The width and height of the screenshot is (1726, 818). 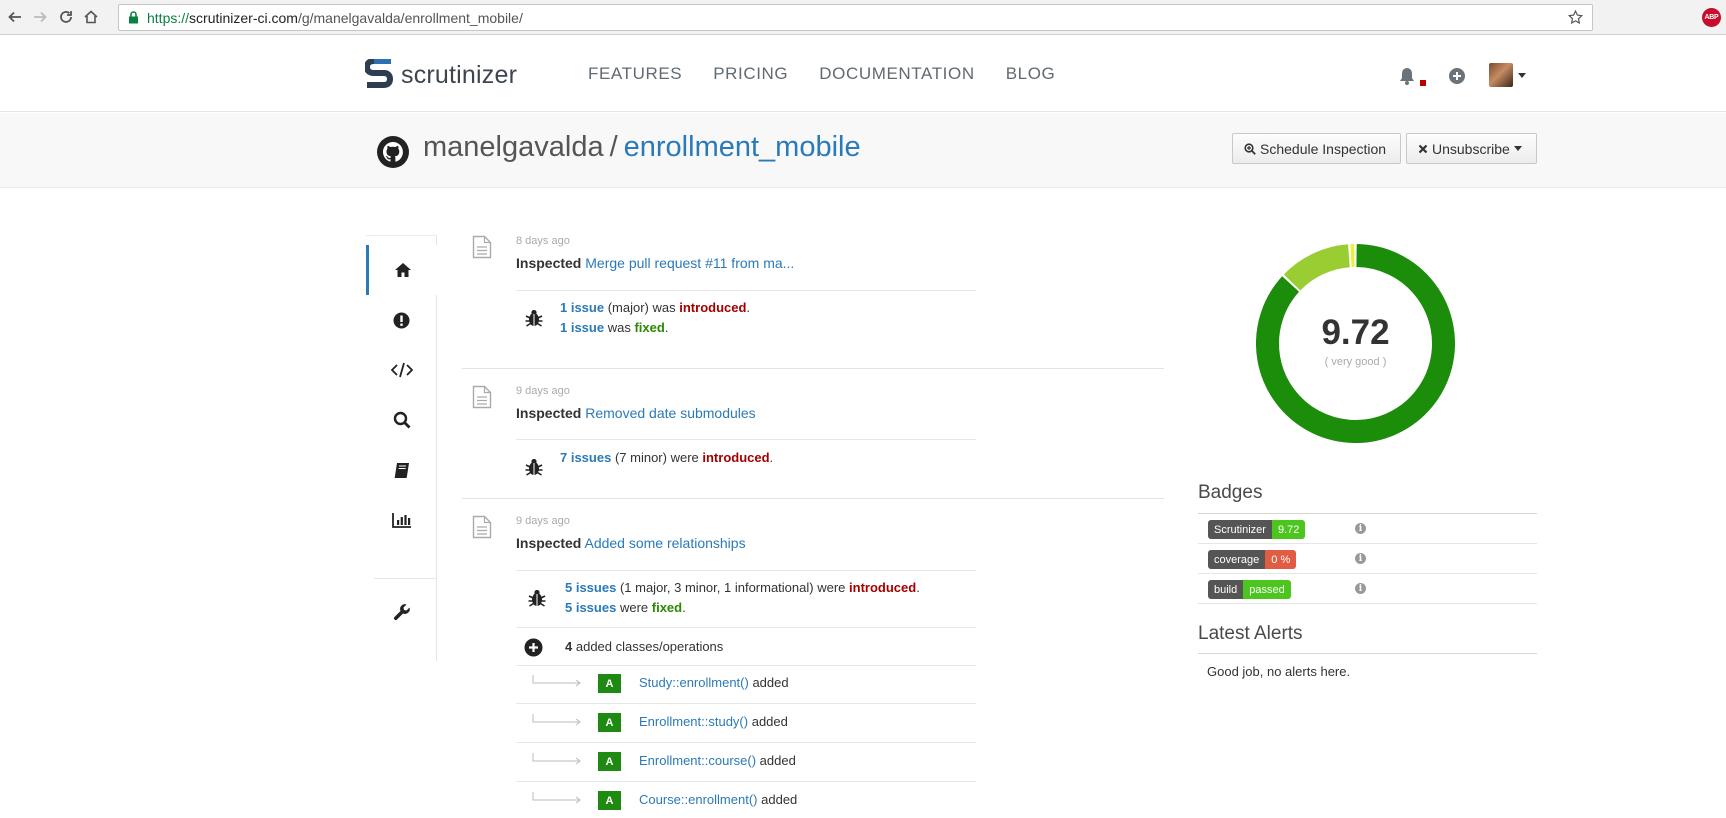 I want to click on adblock-extension-icon: ABP, so click(x=1711, y=17).